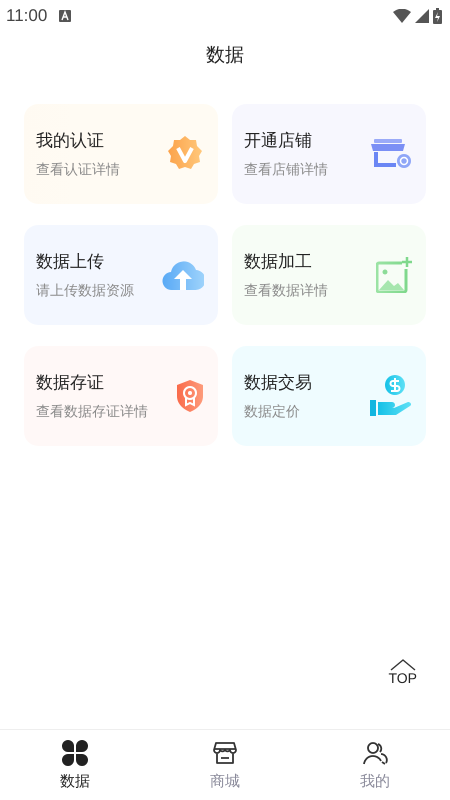  I want to click on image-add-icon, so click(394, 275).